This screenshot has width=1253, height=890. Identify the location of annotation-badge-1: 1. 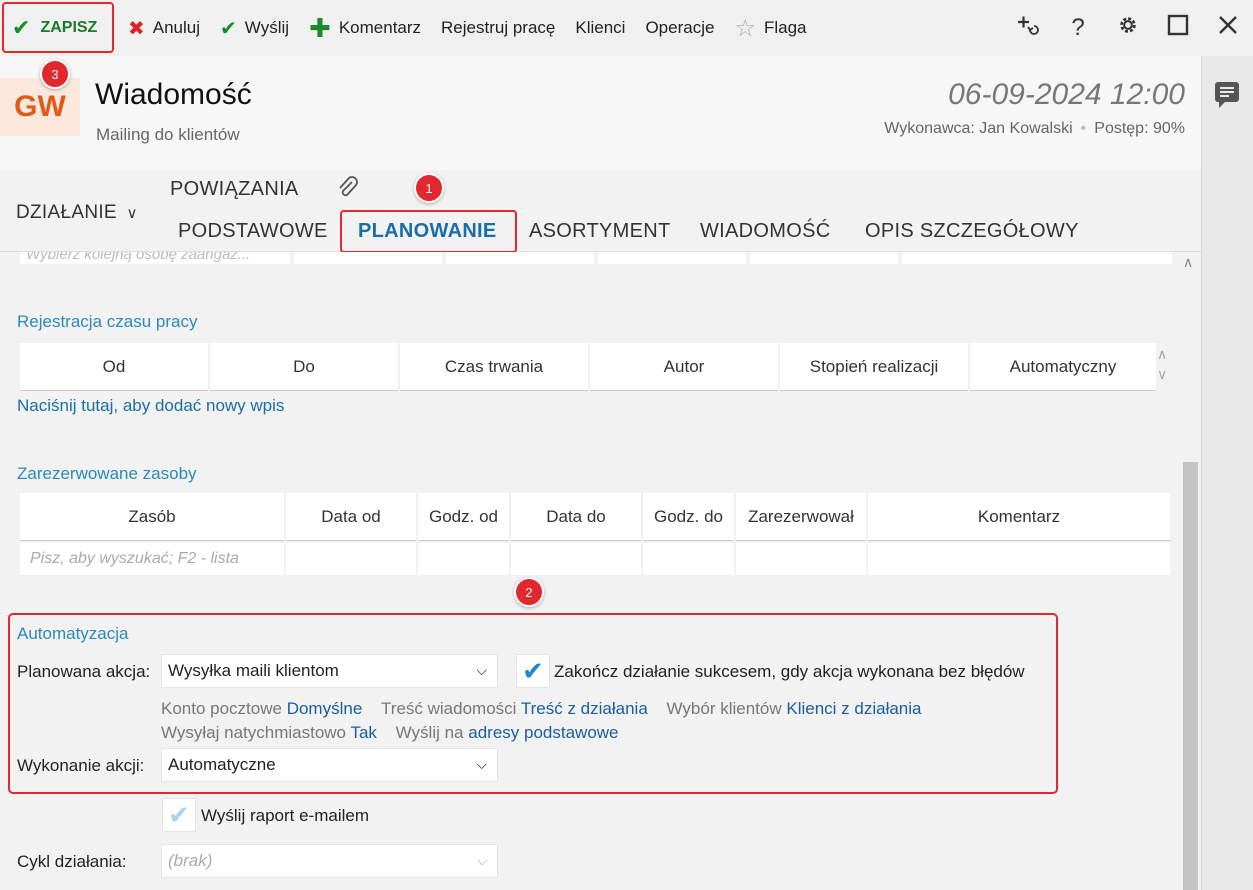
(429, 188).